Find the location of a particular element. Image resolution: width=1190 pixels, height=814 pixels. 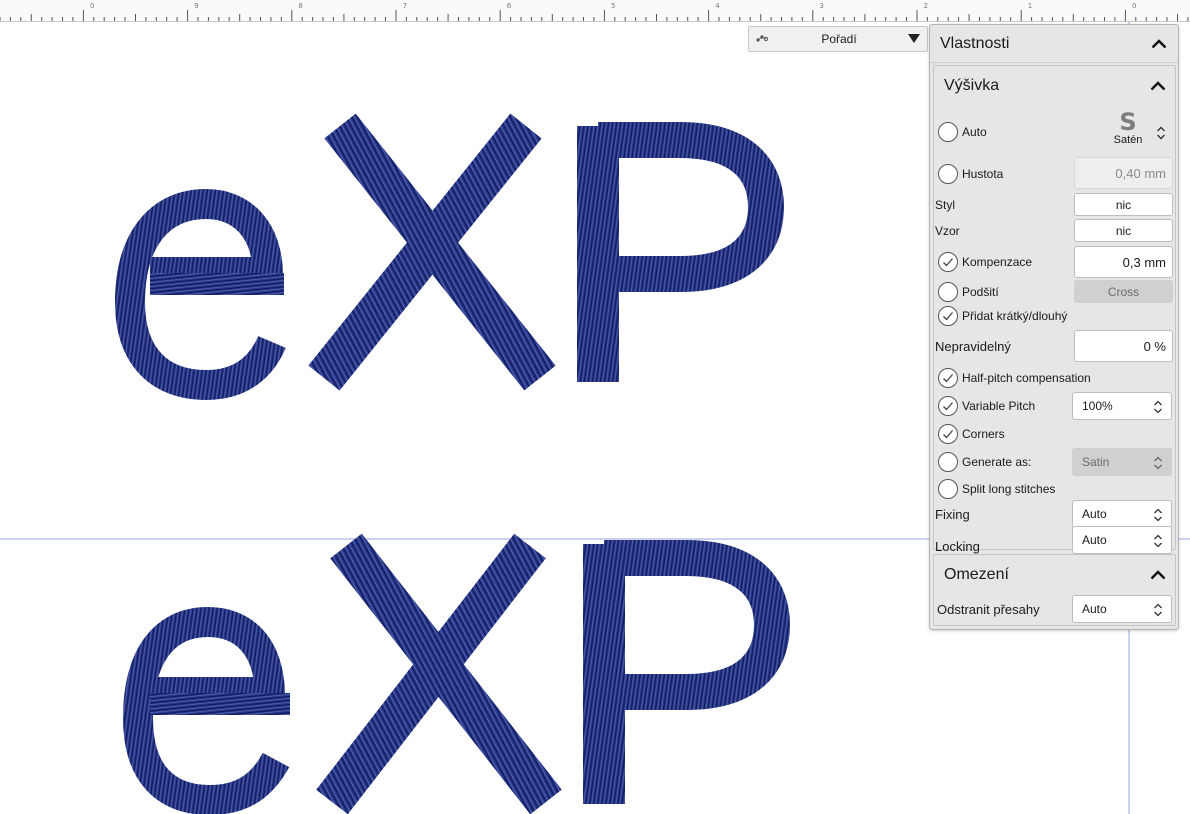

style-label: Styl is located at coordinates (945, 205).